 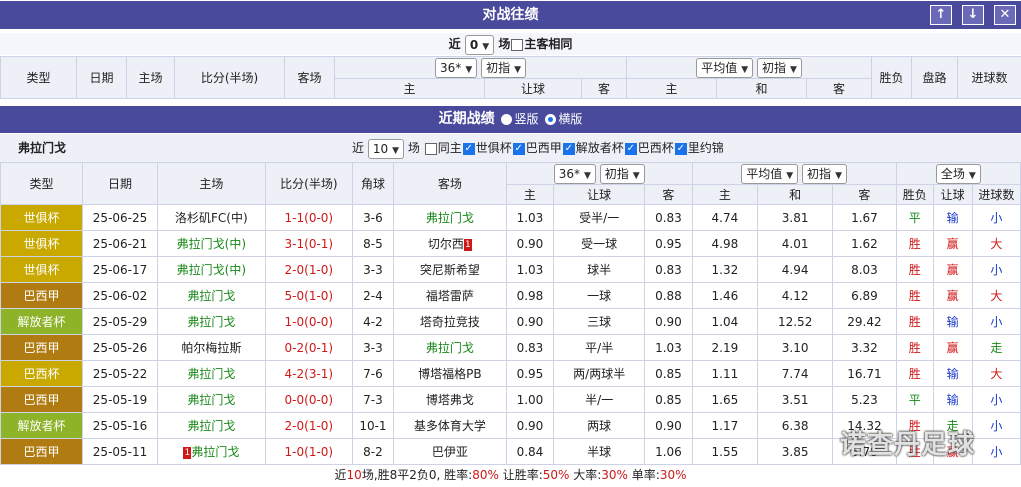 What do you see at coordinates (587, 175) in the screenshot?
I see `chevron-down-icon: ▼` at bounding box center [587, 175].